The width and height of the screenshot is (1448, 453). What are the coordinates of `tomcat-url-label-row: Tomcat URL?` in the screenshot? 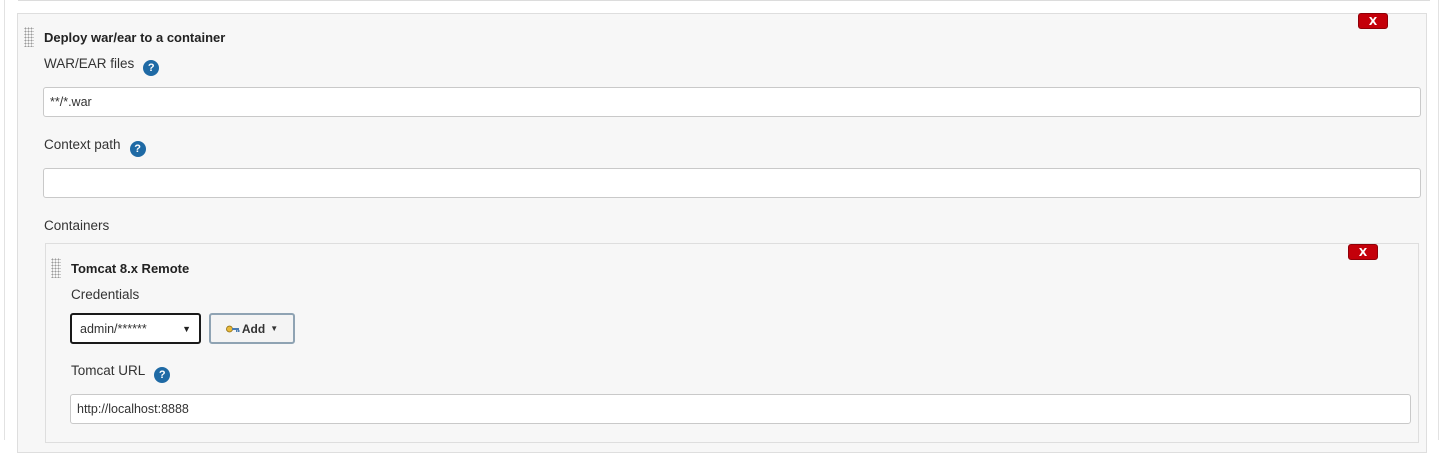 It's located at (121, 373).